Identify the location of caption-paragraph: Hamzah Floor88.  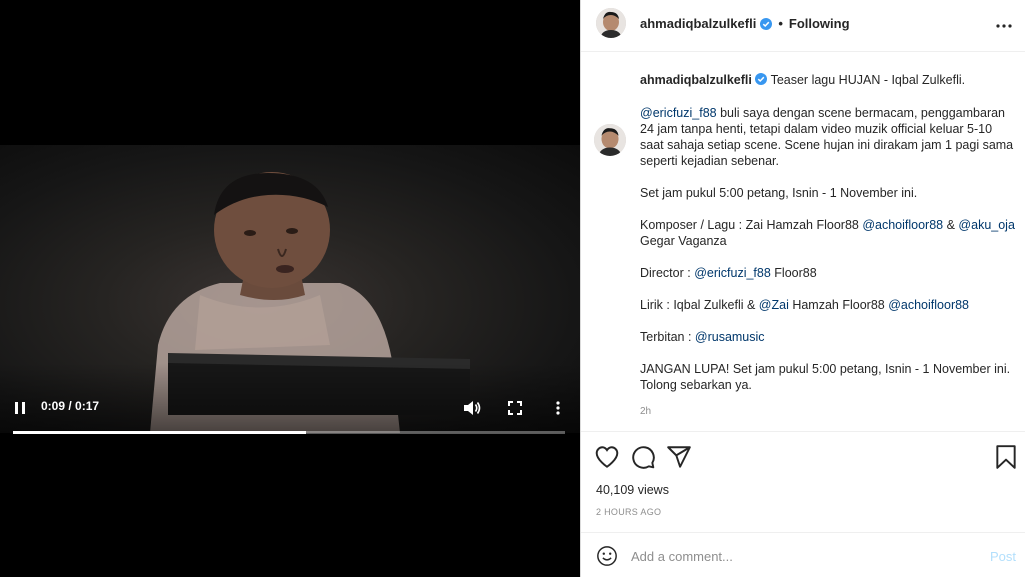
(838, 305).